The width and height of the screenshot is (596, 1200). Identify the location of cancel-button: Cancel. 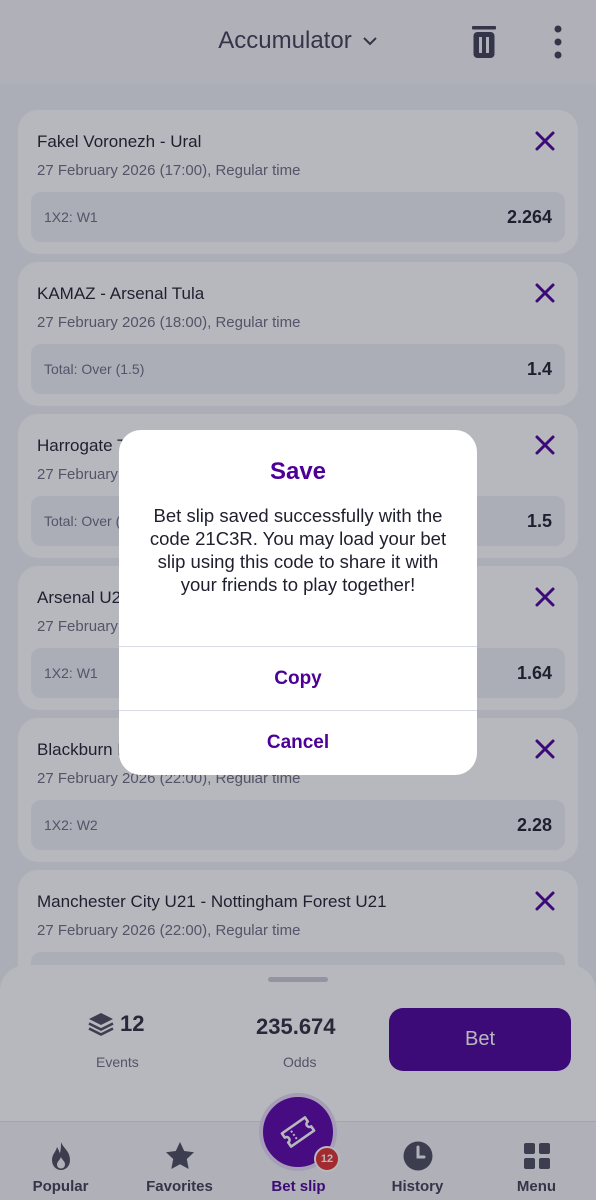
(298, 742).